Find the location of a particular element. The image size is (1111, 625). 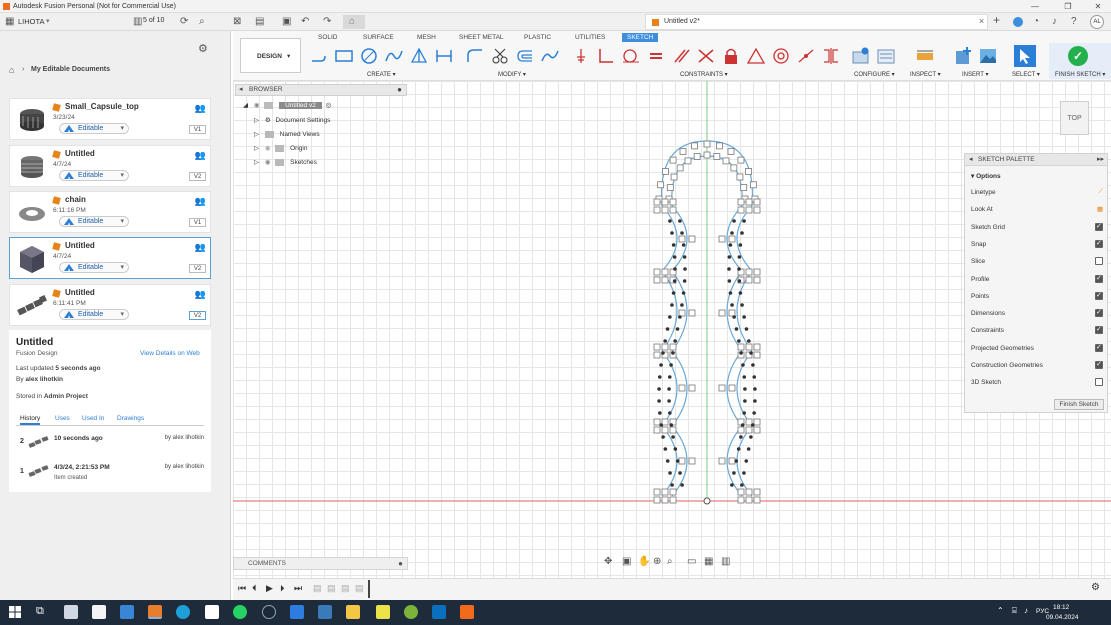

tab-mesh: MESH is located at coordinates (426, 37).